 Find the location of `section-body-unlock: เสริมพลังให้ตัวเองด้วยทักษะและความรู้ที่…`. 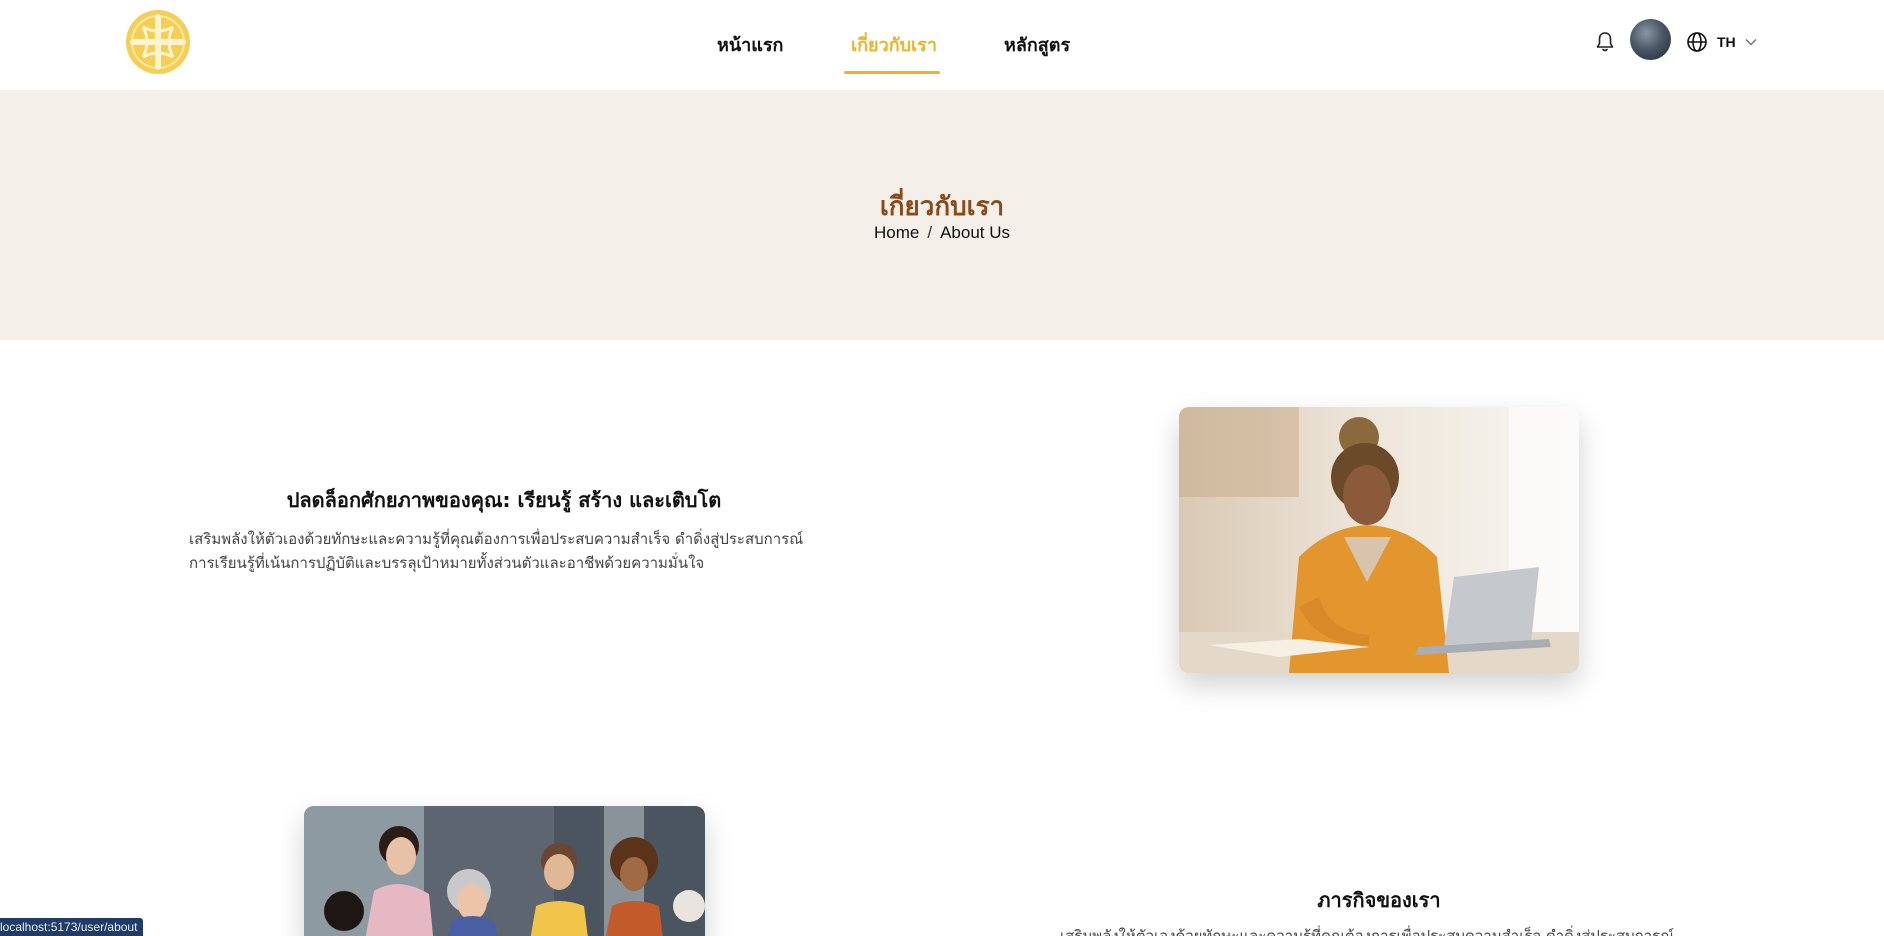

section-body-unlock: เสริมพลังให้ตัวเองด้วยทักษะและความรู้ที่… is located at coordinates (509, 551).